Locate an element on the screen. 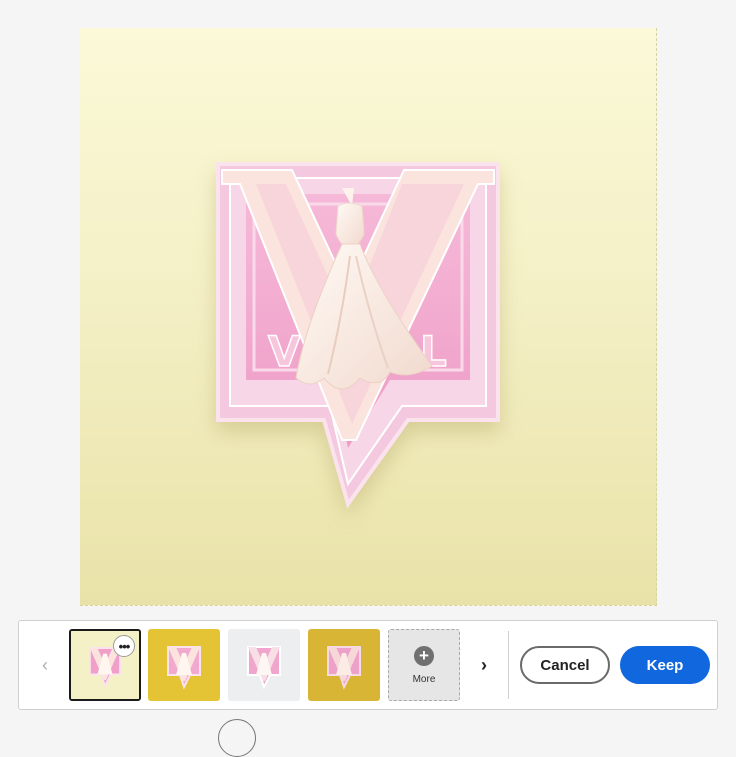  more-variations-button: + More is located at coordinates (424, 665).